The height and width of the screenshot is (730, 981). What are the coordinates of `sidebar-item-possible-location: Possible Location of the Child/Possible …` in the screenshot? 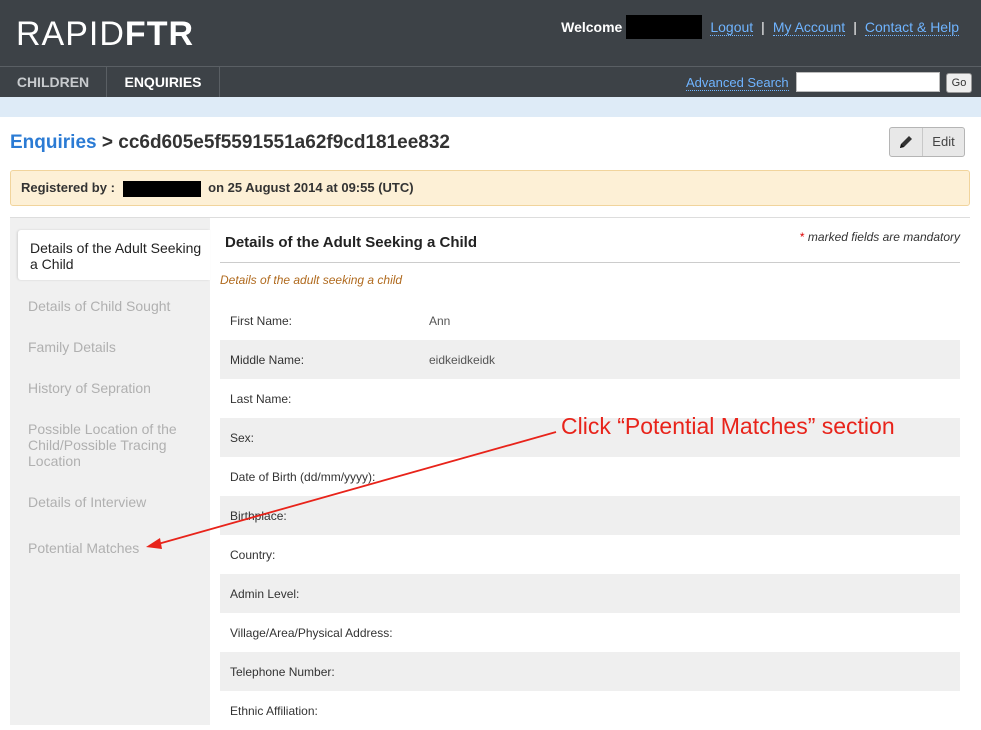 It's located at (110, 445).